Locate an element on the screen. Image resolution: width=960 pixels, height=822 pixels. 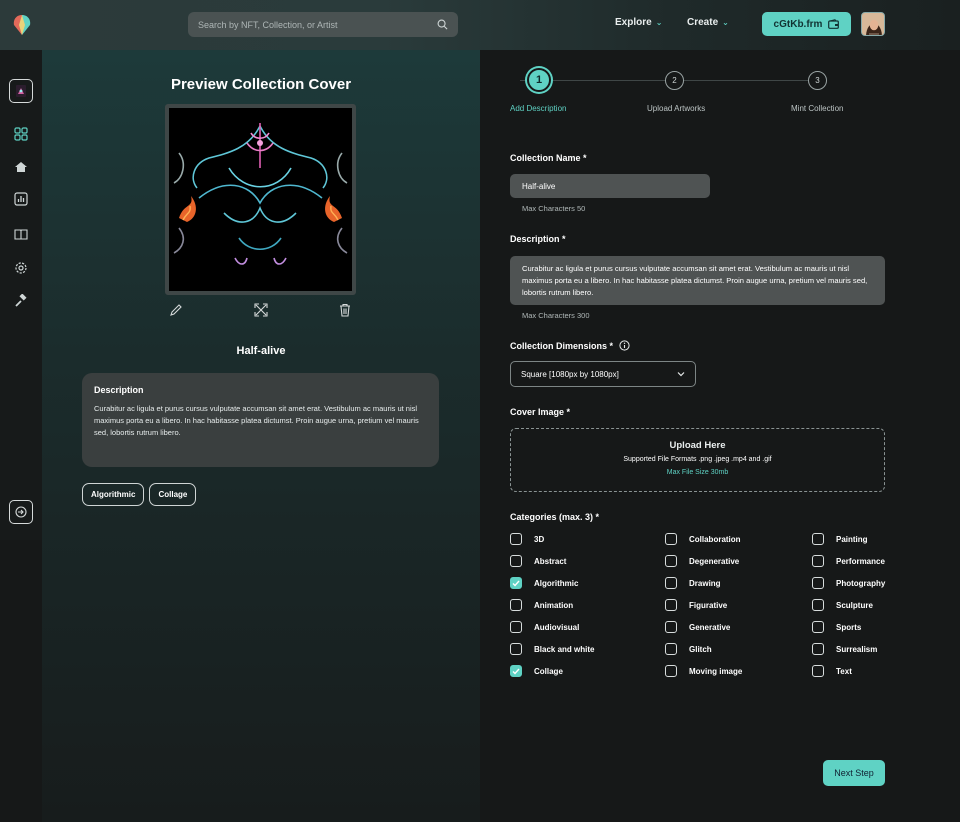
info-icon is located at coordinates (624, 345).